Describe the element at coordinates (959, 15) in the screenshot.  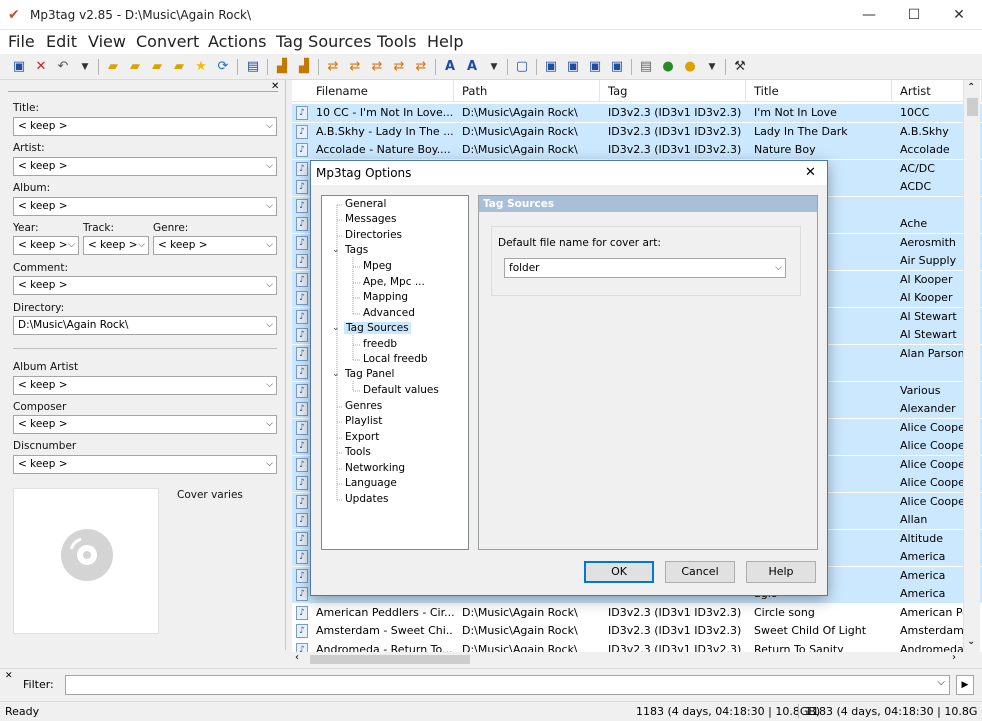
I see `close-window-button: ✕` at that location.